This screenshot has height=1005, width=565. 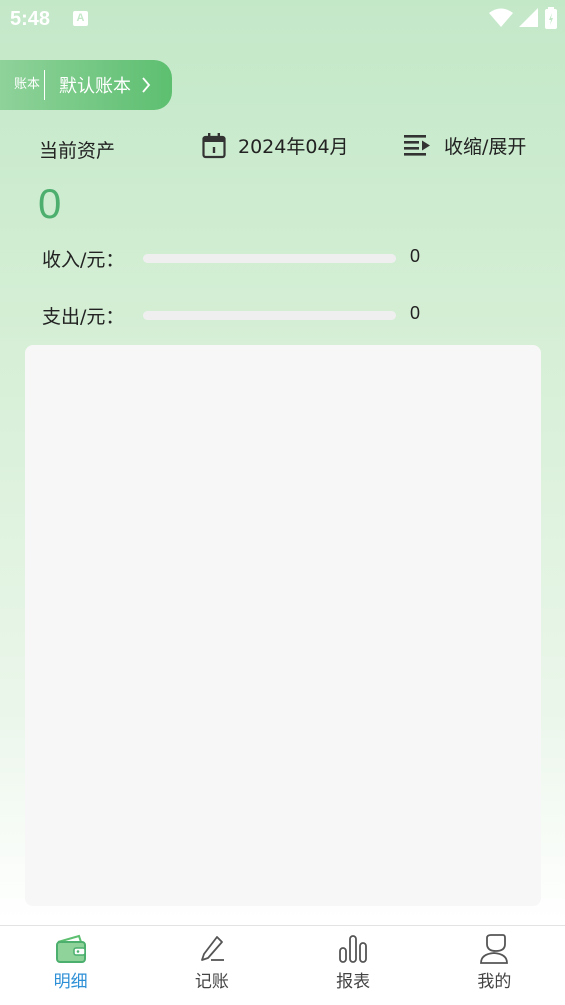 I want to click on wifi-icon, so click(x=501, y=17).